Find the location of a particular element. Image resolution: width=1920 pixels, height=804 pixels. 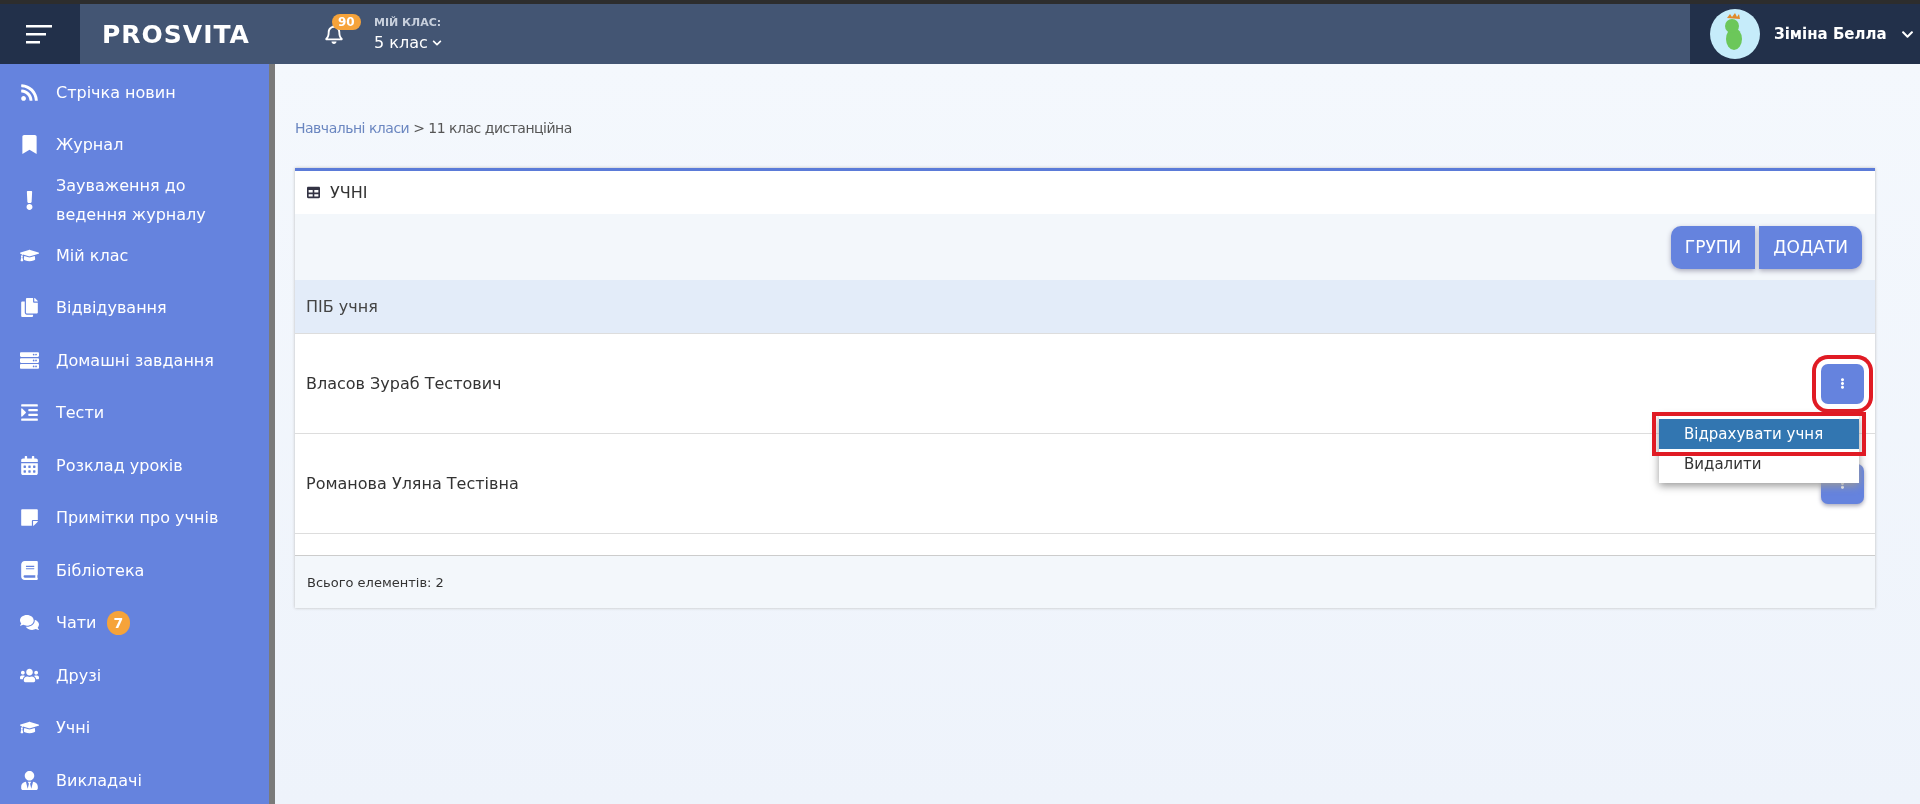

sidebar-item: Зауваження до ведення журналу is located at coordinates (134, 200).